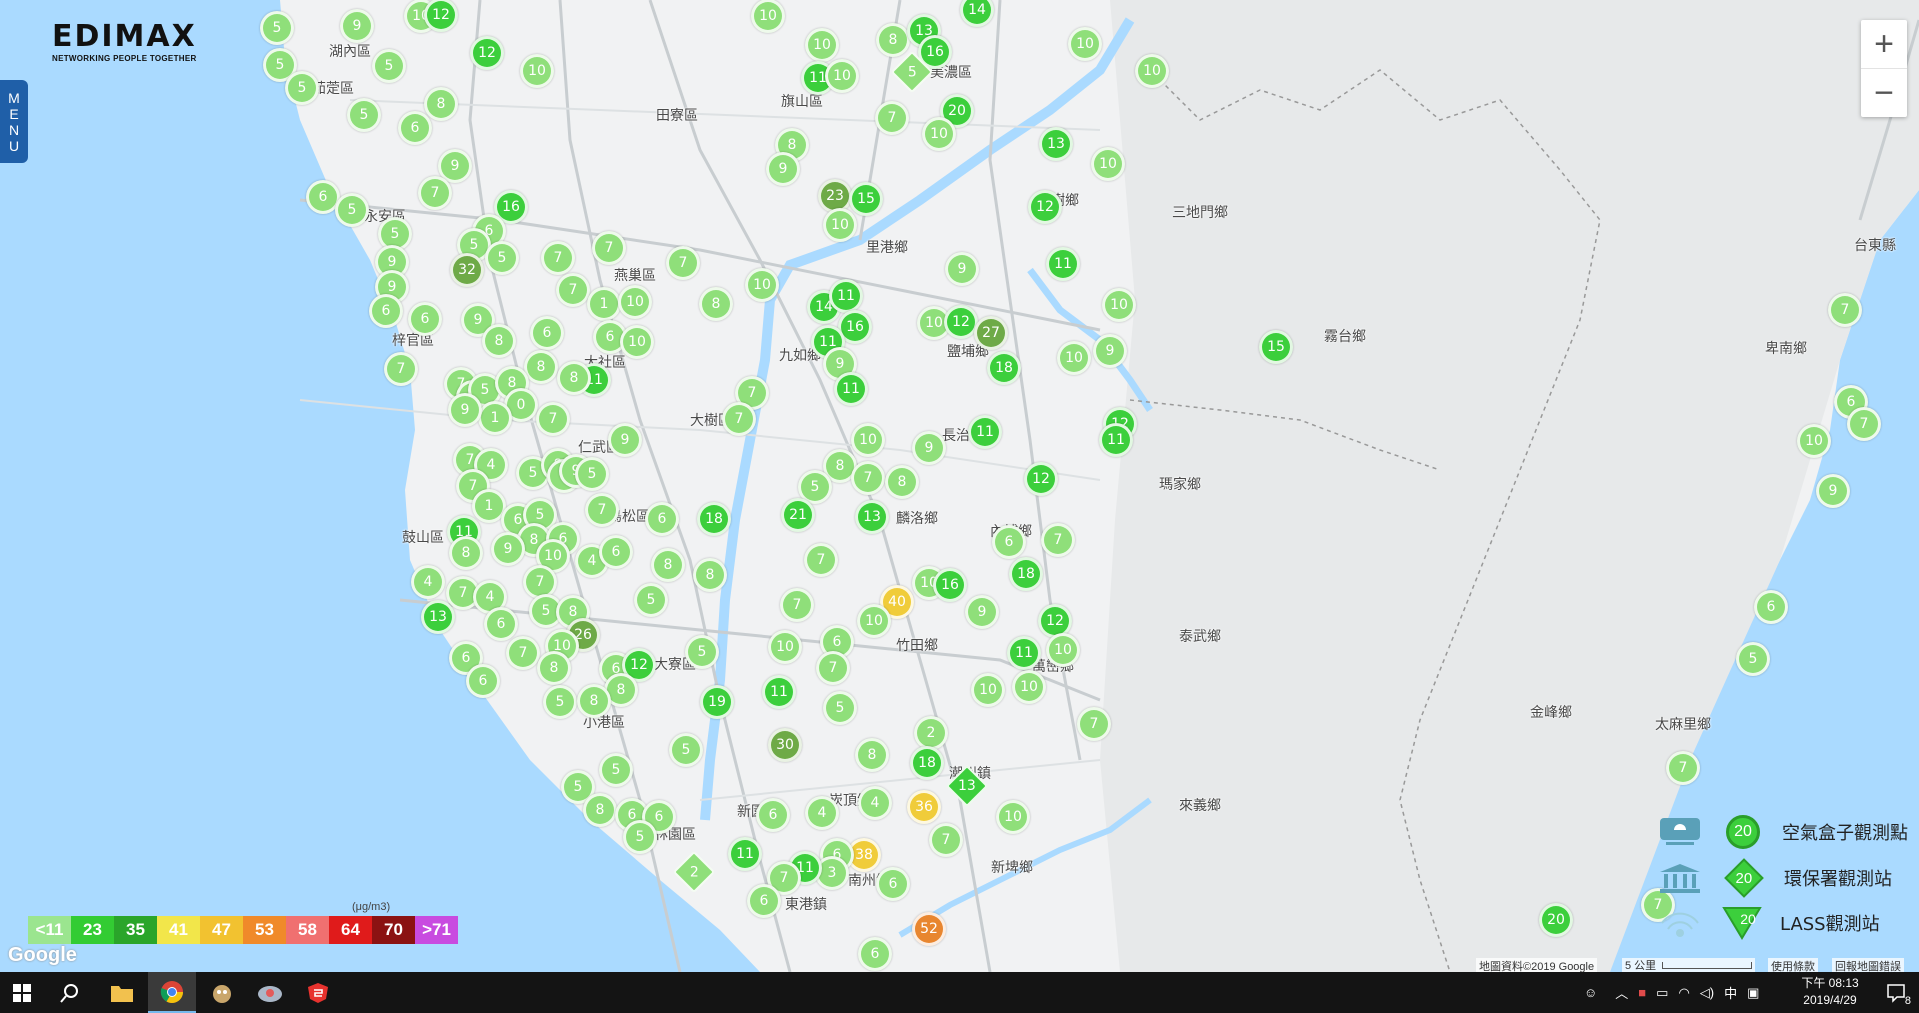 This screenshot has height=1013, width=1919. I want to click on menu-toggle-button: MENU, so click(14, 121).